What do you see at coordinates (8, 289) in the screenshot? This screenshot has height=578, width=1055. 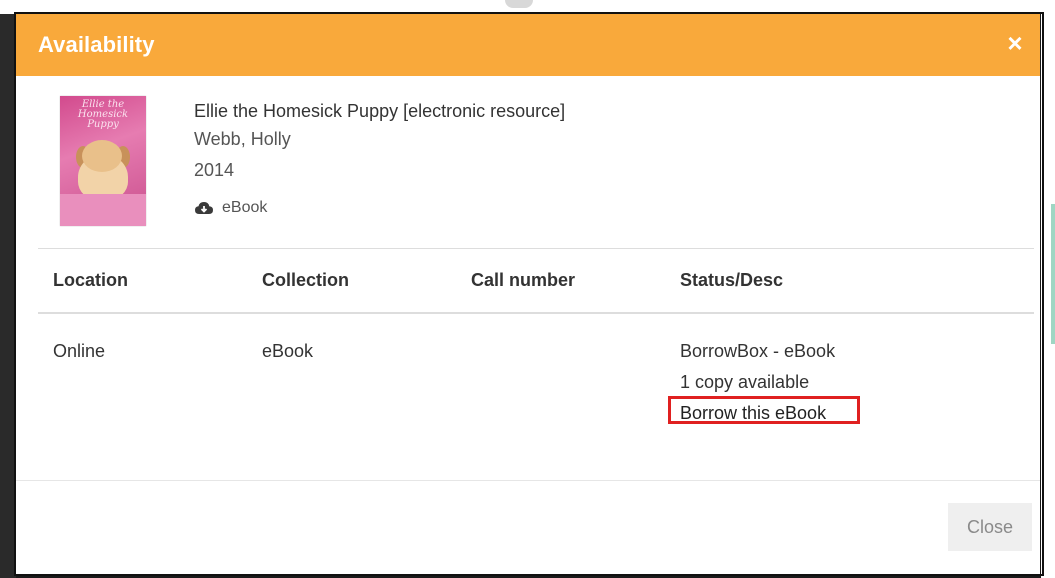 I see `backdrop-left` at bounding box center [8, 289].